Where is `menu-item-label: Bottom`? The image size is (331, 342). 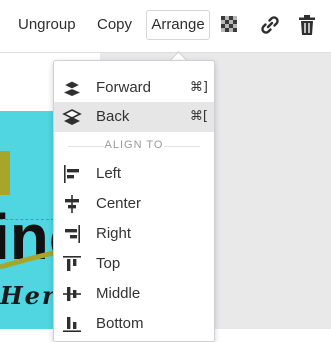
menu-item-label: Bottom is located at coordinates (120, 323).